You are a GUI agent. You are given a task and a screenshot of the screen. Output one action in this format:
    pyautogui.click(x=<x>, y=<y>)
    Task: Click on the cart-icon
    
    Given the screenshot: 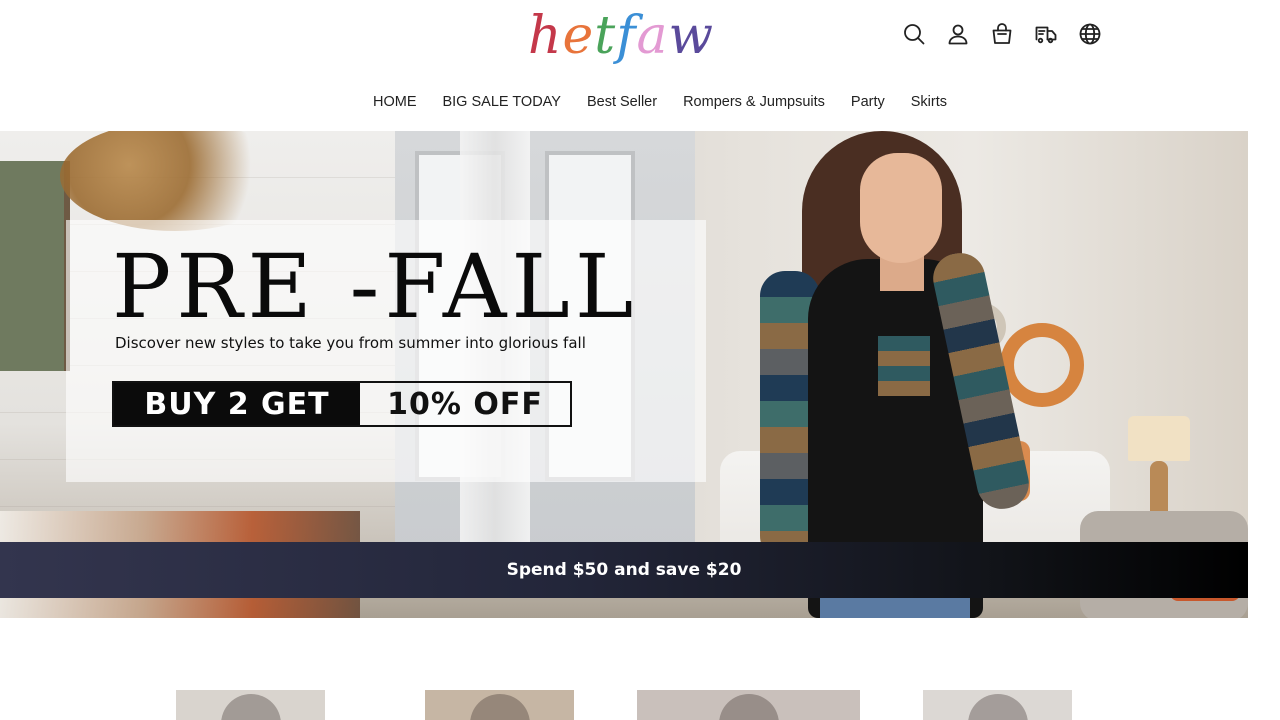 What is the action you would take?
    pyautogui.click(x=1002, y=34)
    